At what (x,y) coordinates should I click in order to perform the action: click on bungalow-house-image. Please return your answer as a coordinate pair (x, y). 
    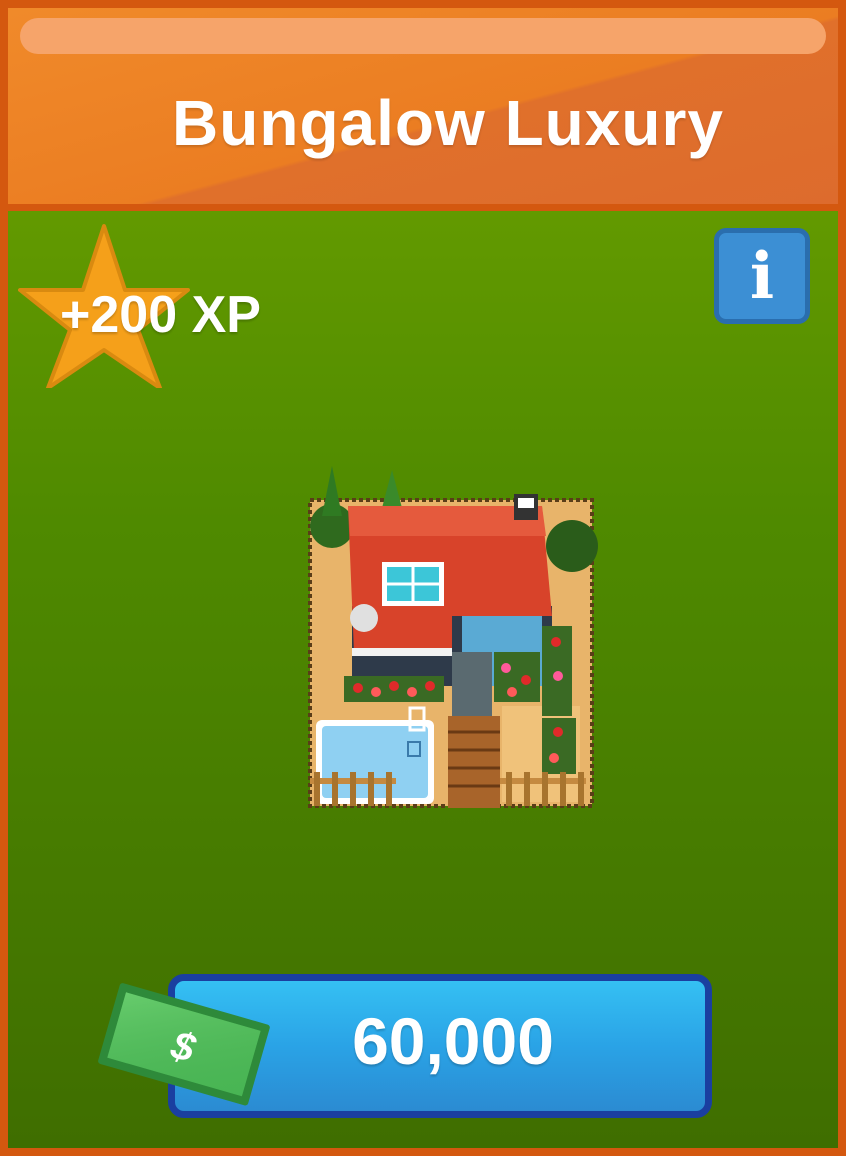
    Looking at the image, I should click on (453, 637).